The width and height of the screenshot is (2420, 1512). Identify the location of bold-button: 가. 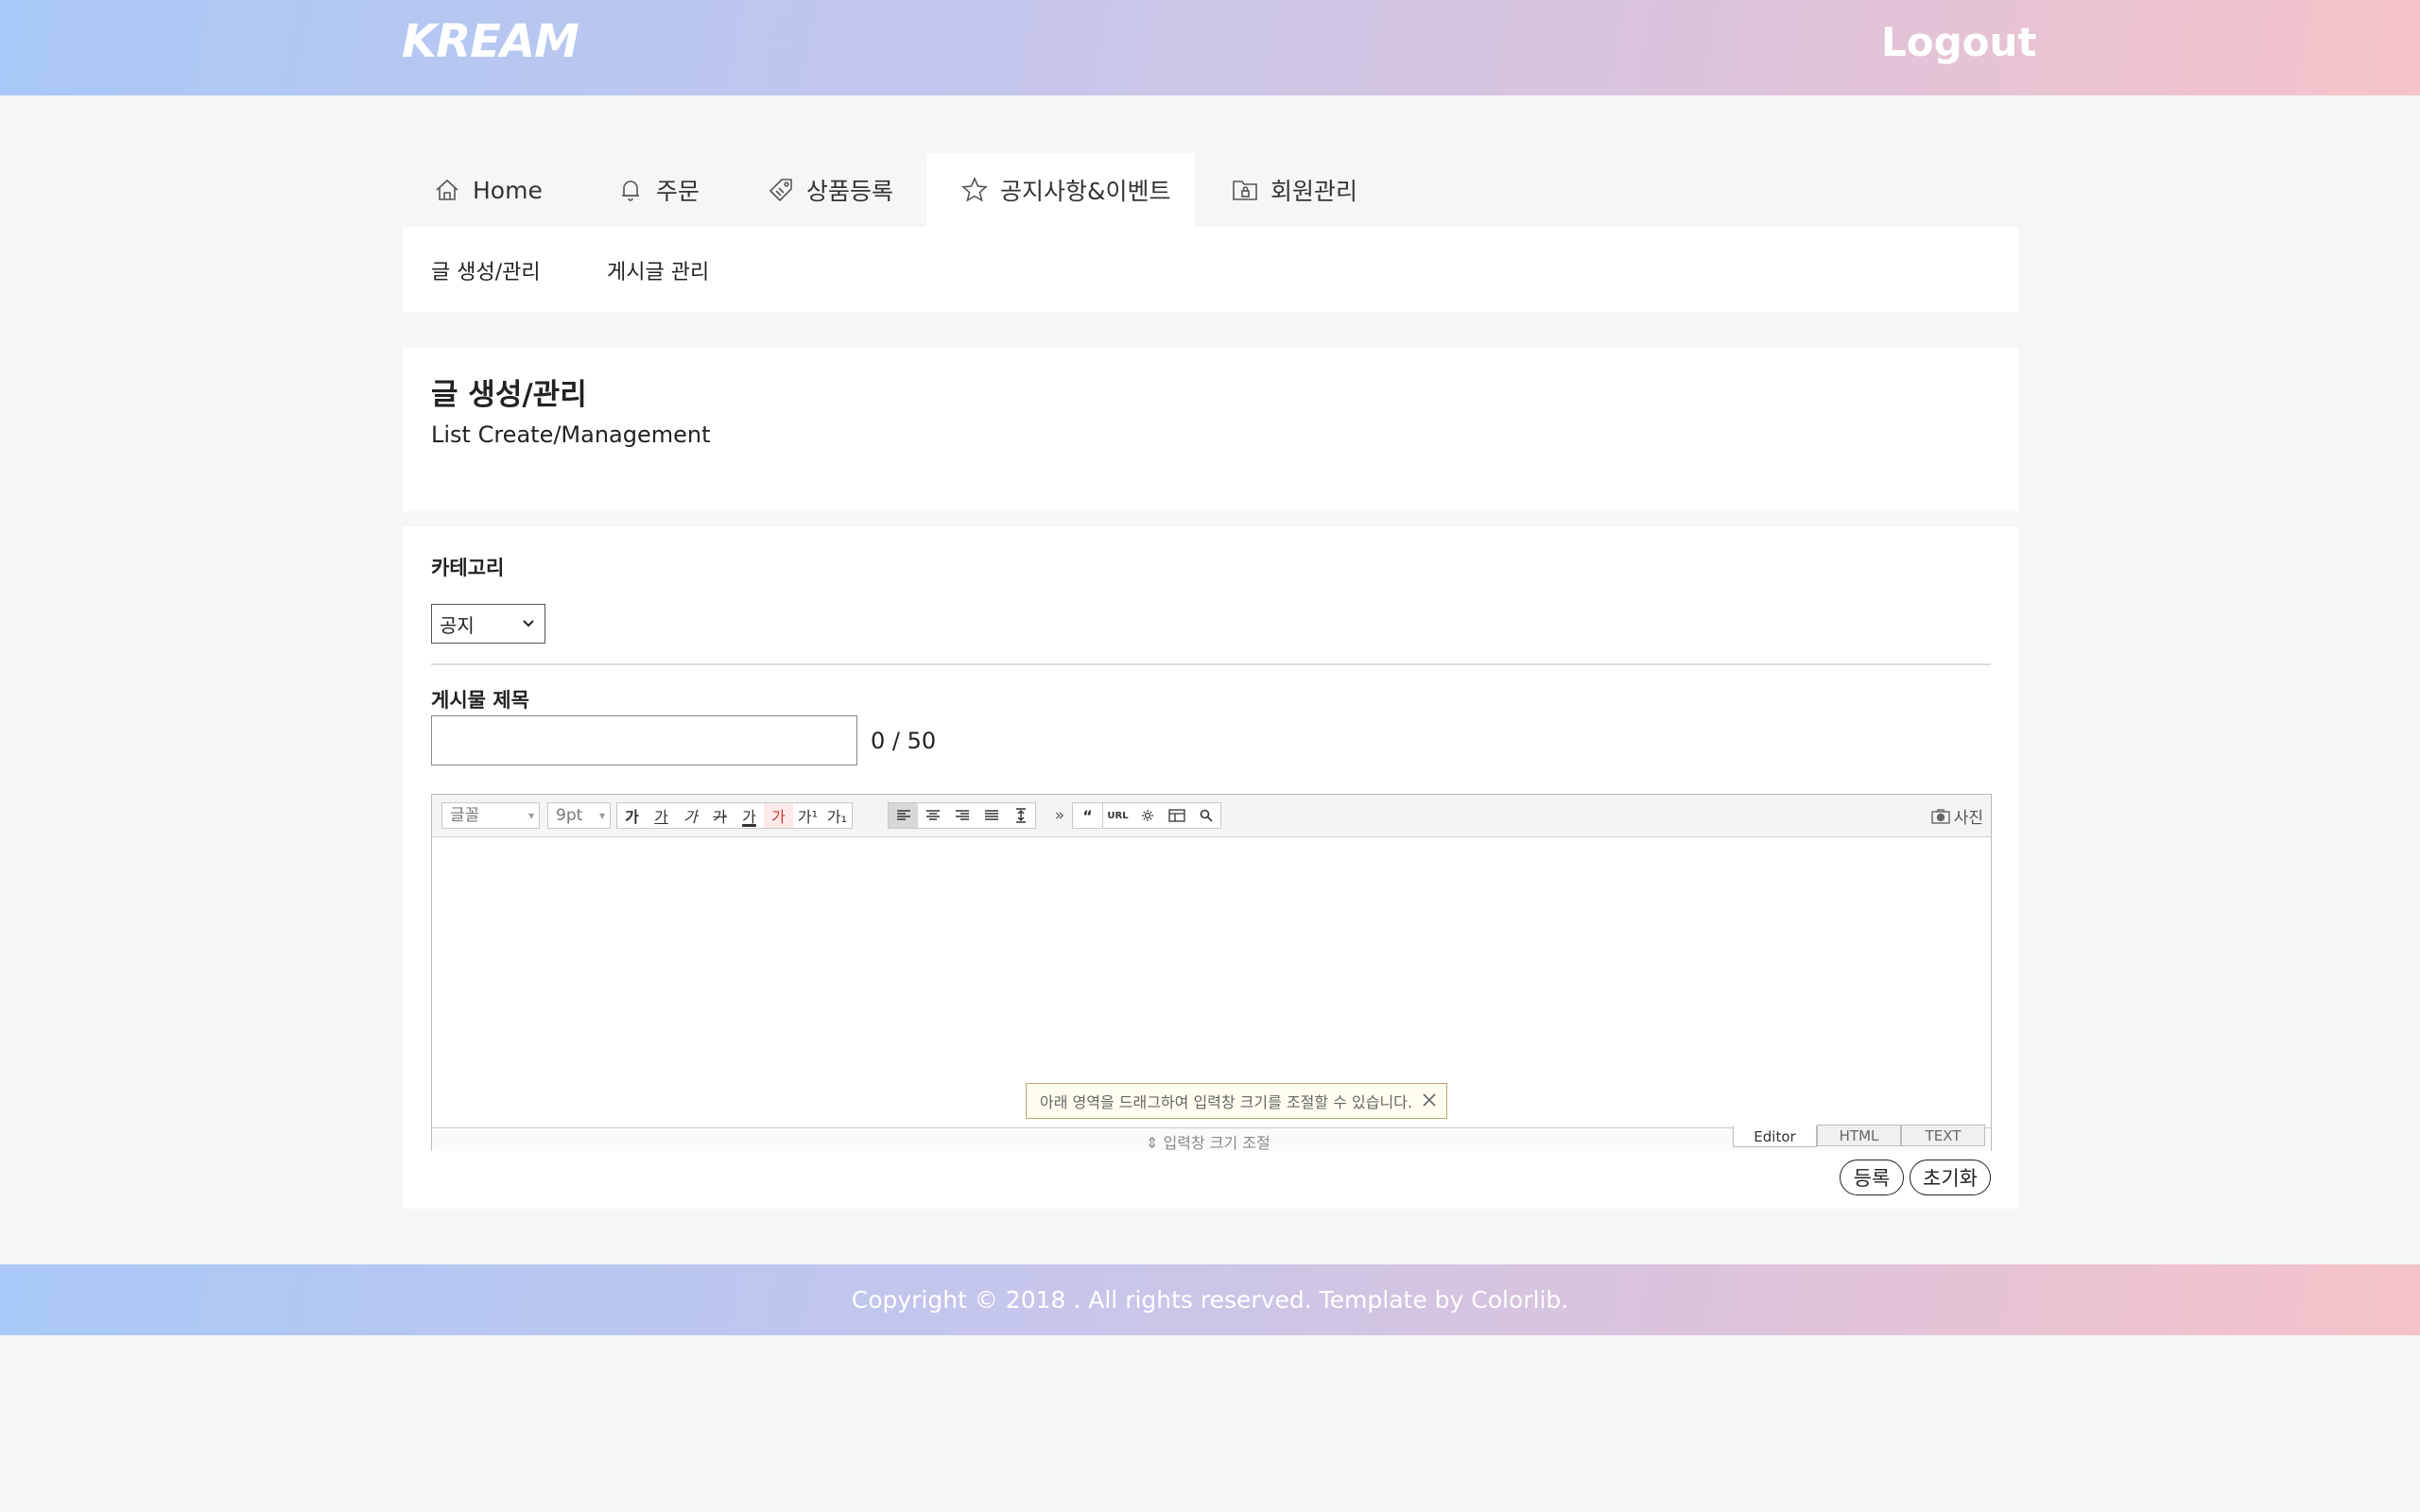
(632, 815).